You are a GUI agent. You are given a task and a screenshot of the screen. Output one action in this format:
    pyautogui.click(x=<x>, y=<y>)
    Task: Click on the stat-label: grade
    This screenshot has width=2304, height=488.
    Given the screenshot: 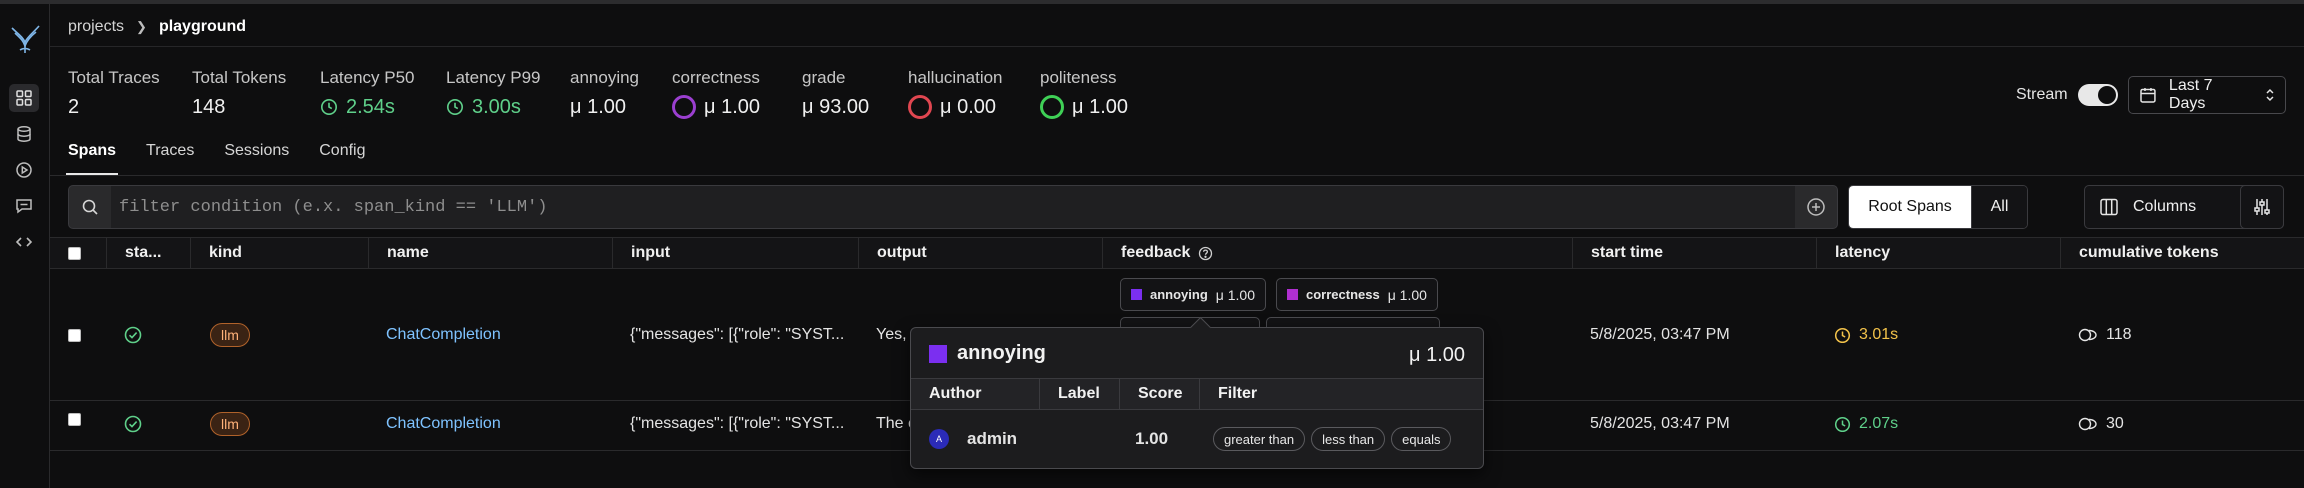 What is the action you would take?
    pyautogui.click(x=824, y=77)
    